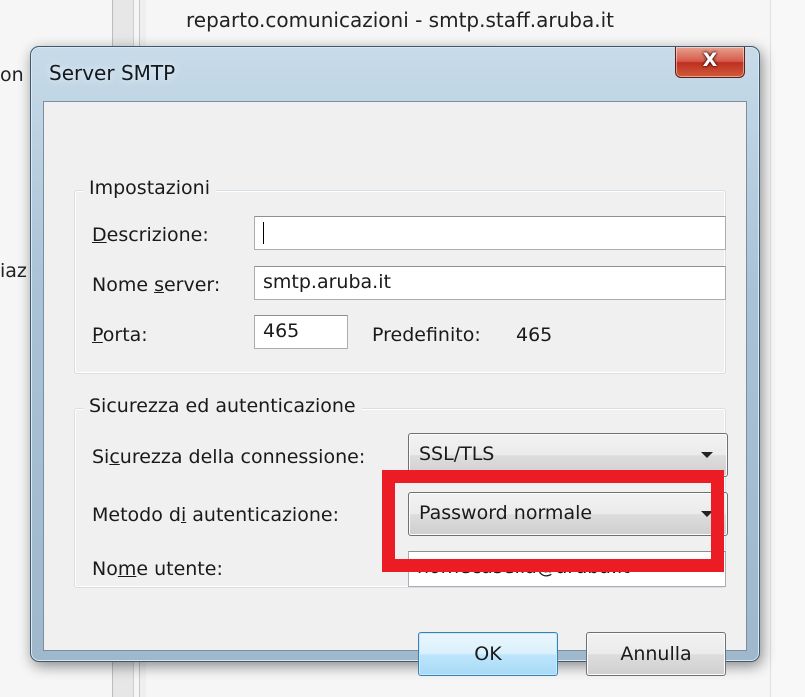 Image resolution: width=805 pixels, height=697 pixels. What do you see at coordinates (12, 75) in the screenshot?
I see `background-left-text-1: on` at bounding box center [12, 75].